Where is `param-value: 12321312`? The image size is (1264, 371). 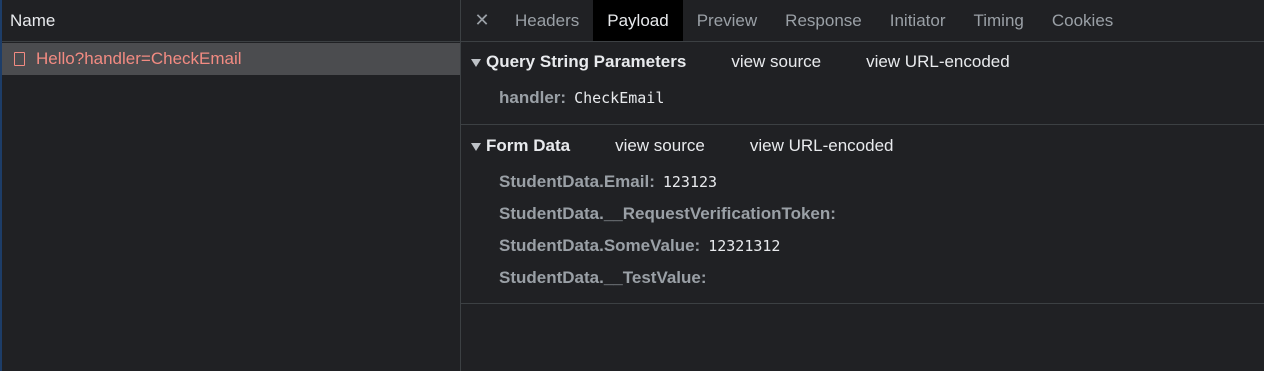 param-value: 12321312 is located at coordinates (744, 246).